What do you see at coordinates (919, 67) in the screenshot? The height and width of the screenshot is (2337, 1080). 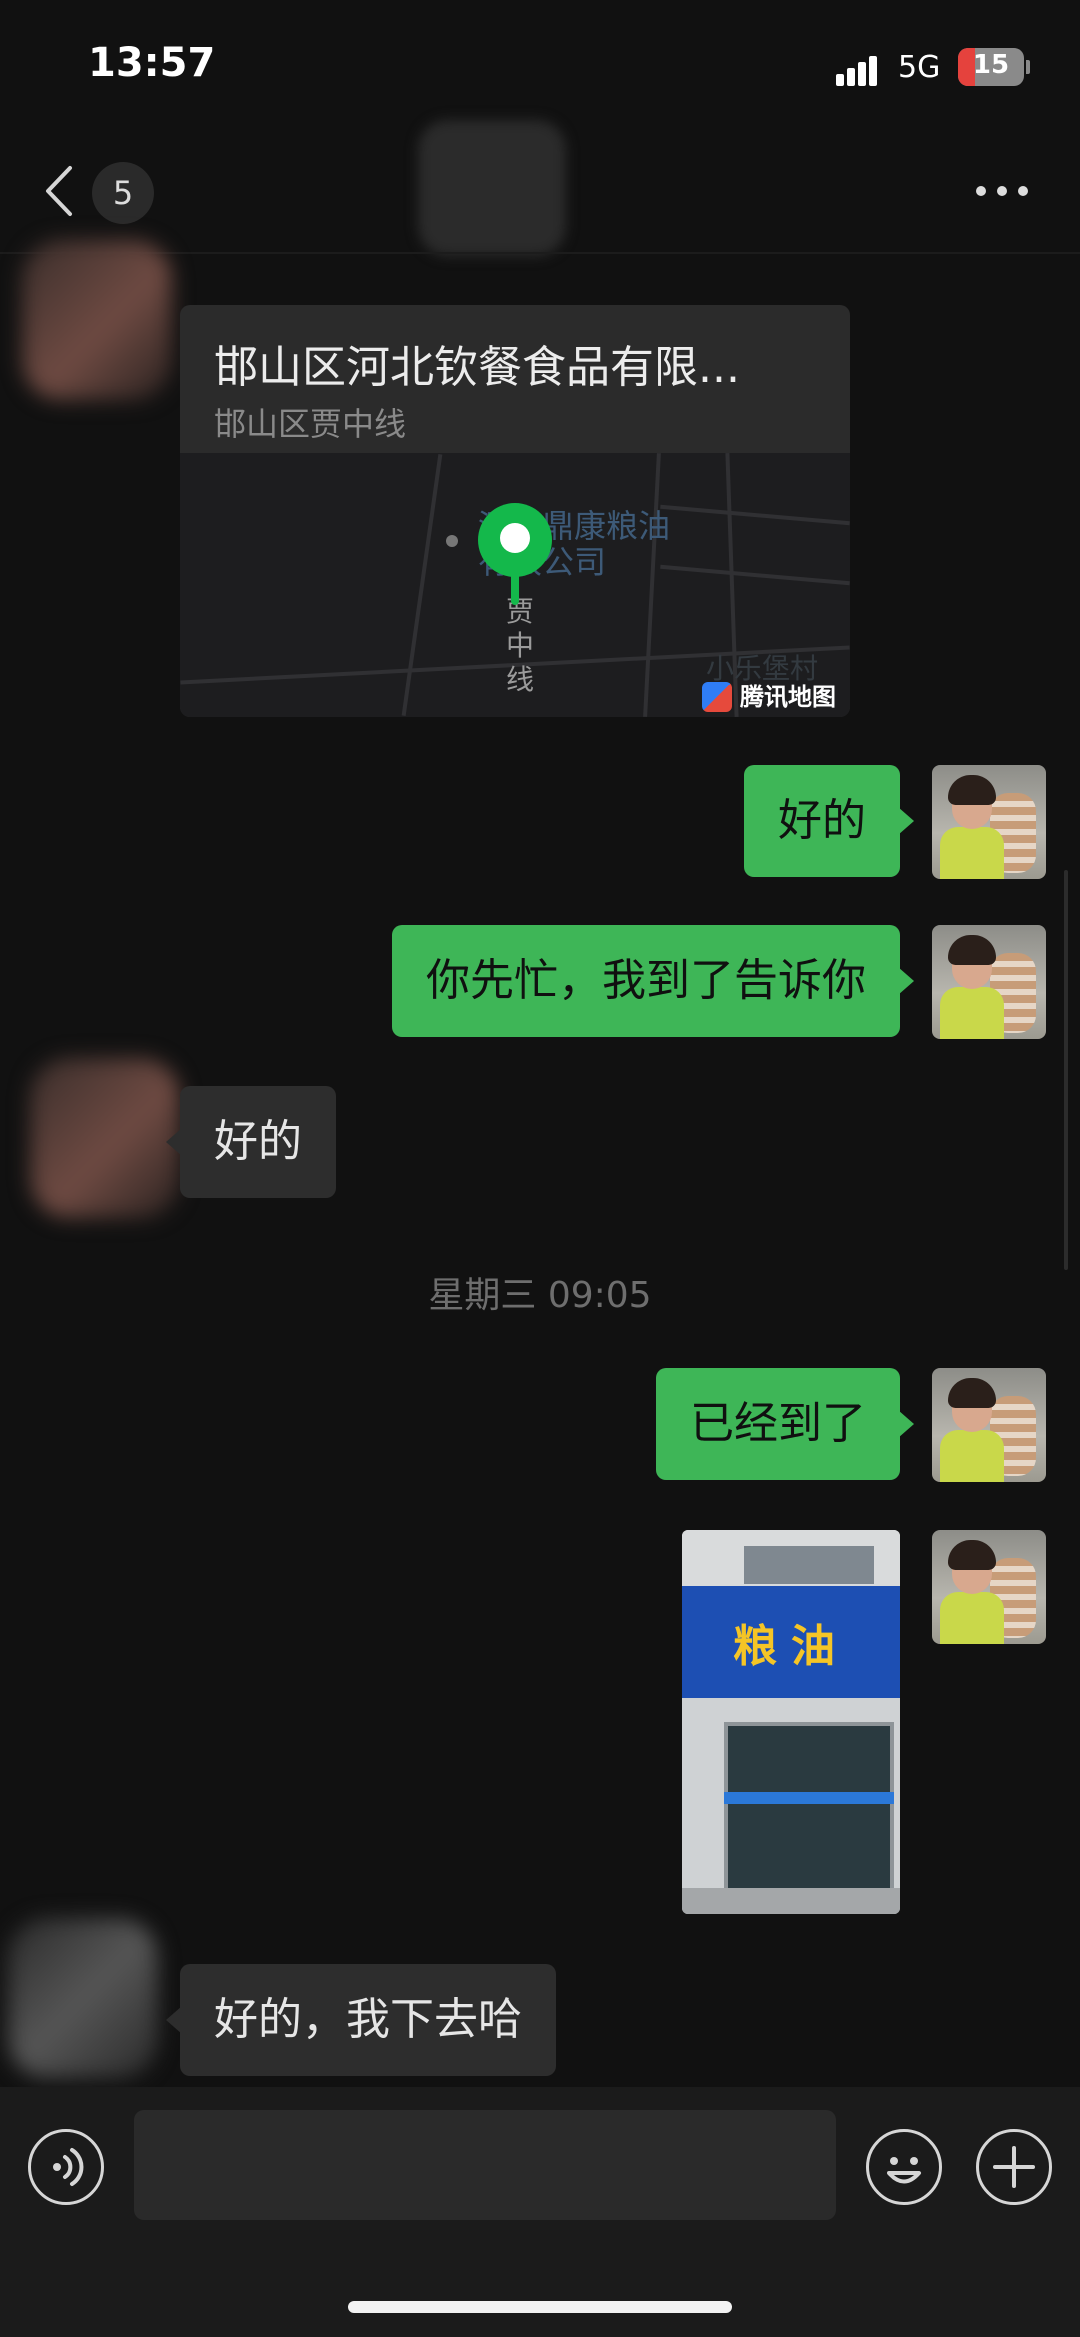 I see `network-type: 5G` at bounding box center [919, 67].